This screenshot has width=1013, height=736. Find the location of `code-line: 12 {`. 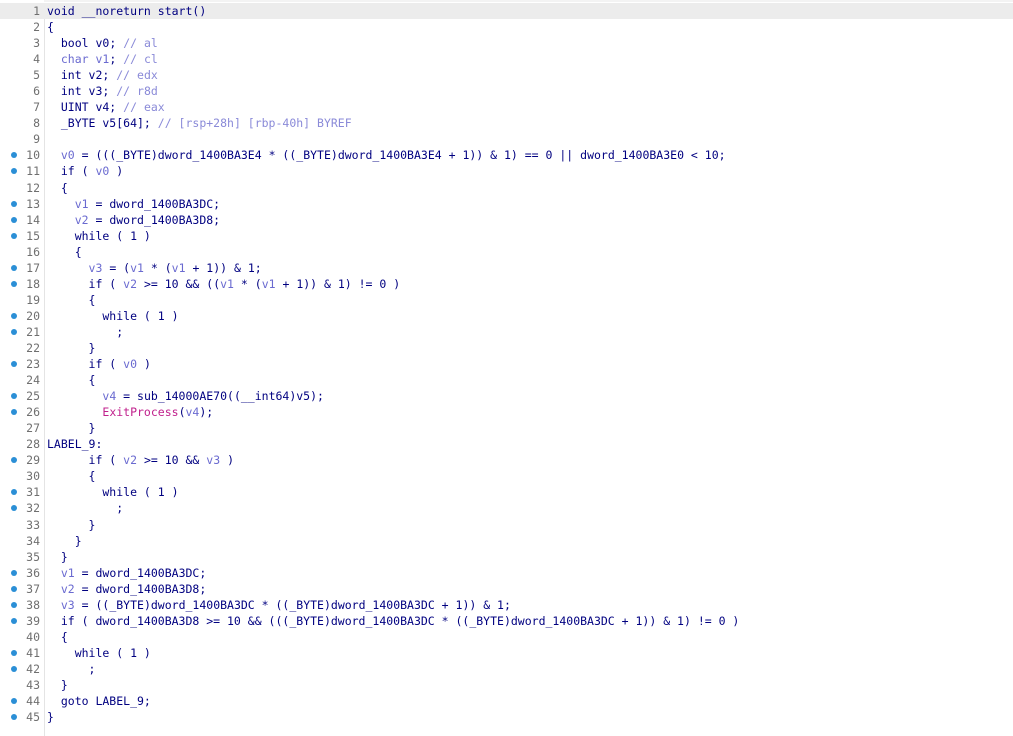

code-line: 12 { is located at coordinates (506, 188).